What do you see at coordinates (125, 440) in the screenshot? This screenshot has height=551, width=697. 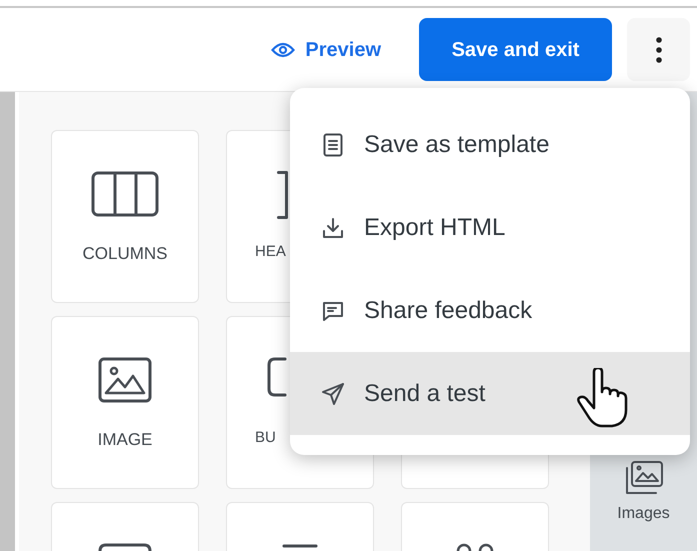 I see `block-label: IMAGE` at bounding box center [125, 440].